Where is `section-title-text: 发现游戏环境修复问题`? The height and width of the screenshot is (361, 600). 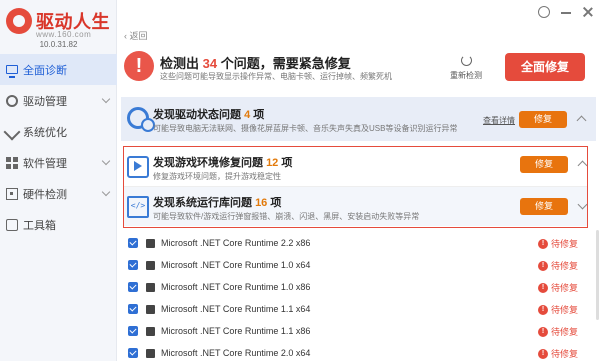
section-title-text: 发现游戏环境修复问题 is located at coordinates (208, 163).